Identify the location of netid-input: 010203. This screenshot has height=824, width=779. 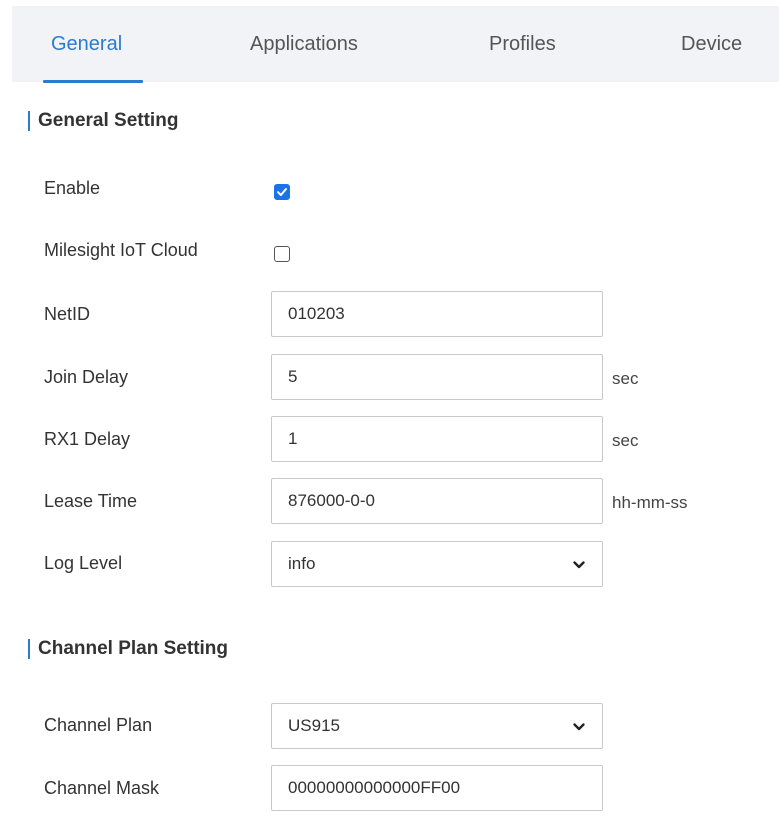
(437, 314).